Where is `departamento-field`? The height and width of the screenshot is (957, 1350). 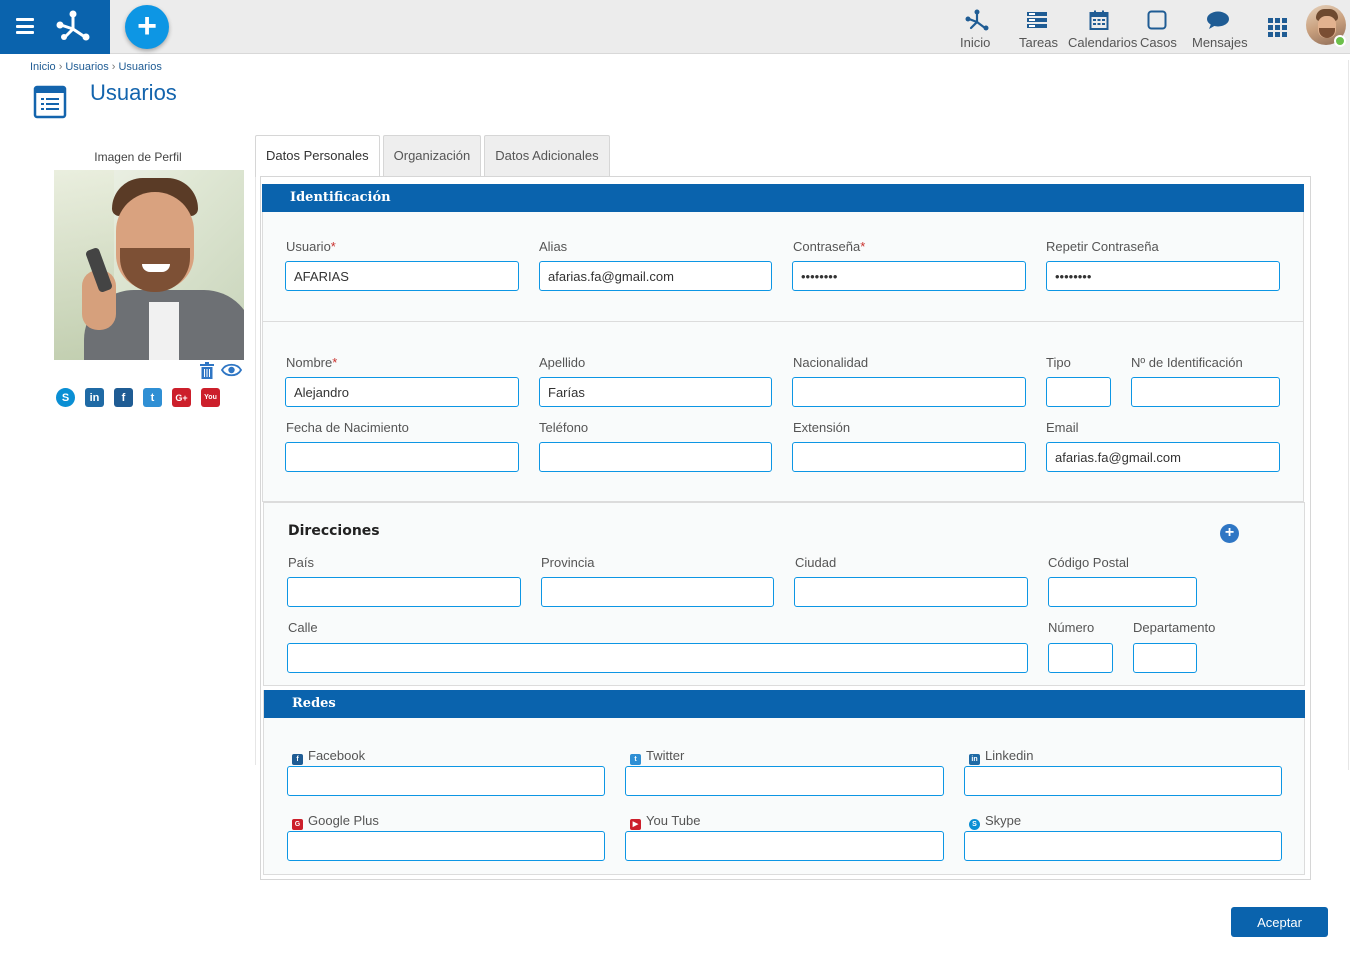
departamento-field is located at coordinates (1165, 658).